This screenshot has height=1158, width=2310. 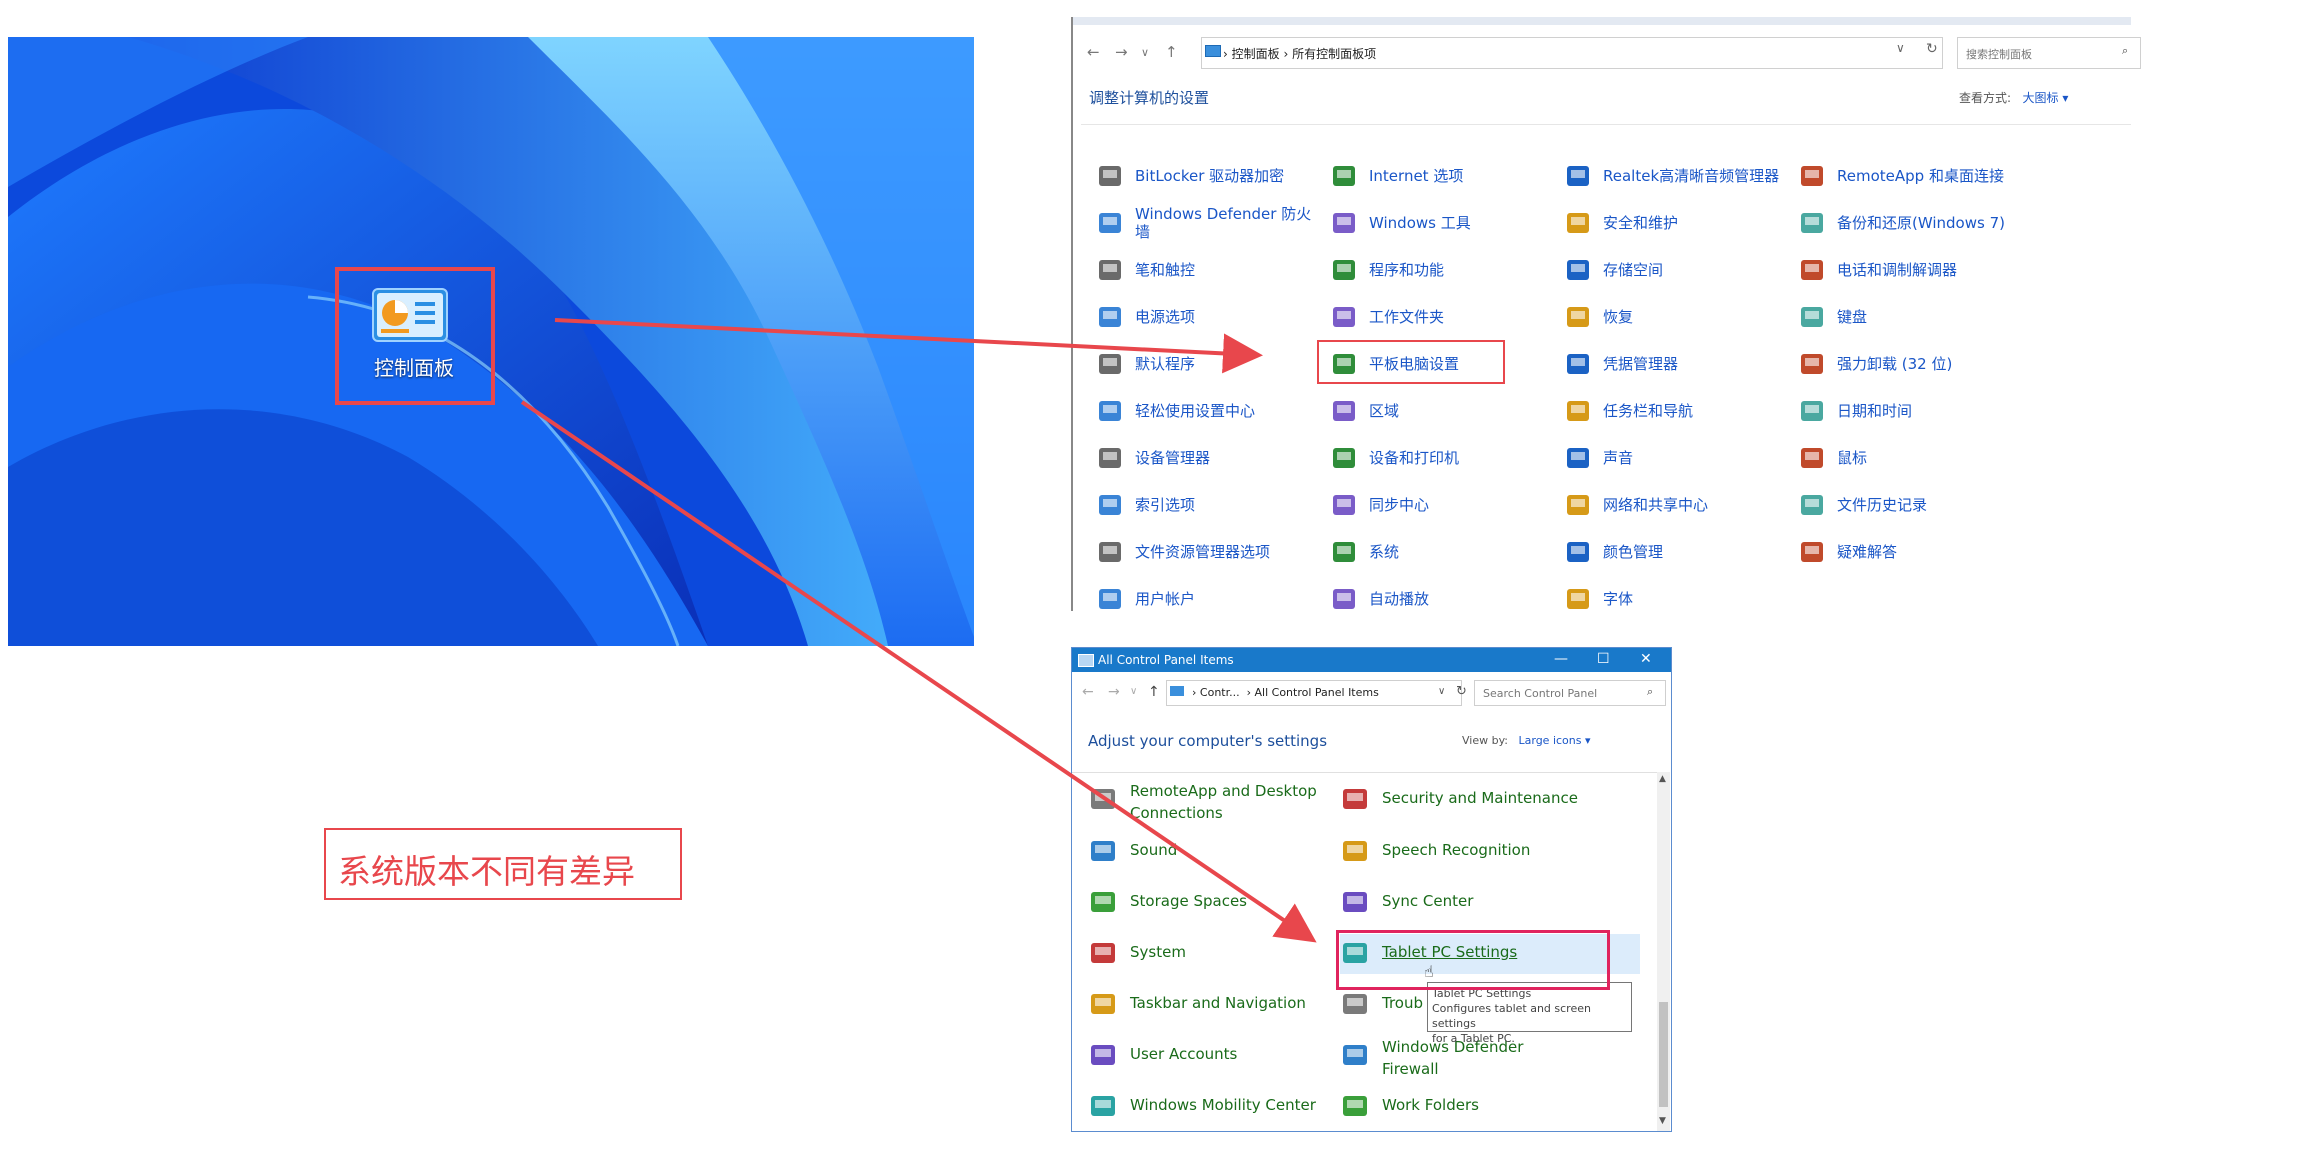 I want to click on cp-item: 轻松使用设置中心, so click(x=1205, y=410).